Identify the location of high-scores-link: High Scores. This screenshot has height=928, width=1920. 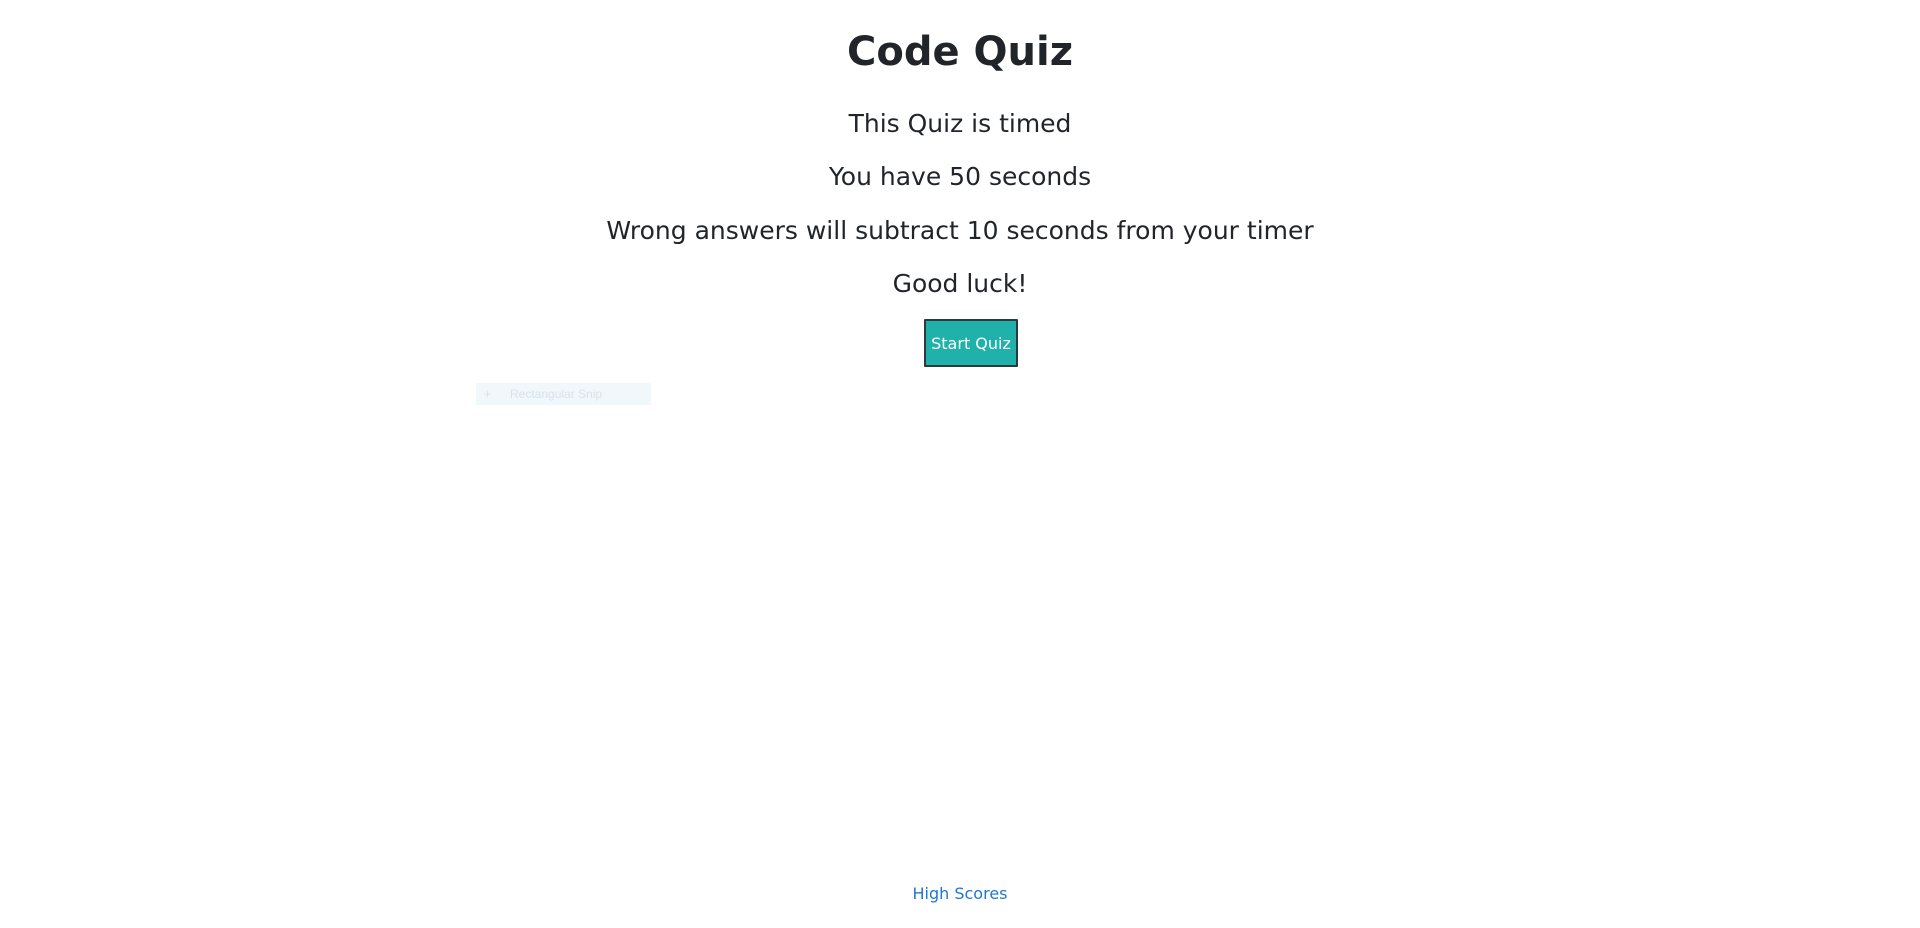
(959, 893).